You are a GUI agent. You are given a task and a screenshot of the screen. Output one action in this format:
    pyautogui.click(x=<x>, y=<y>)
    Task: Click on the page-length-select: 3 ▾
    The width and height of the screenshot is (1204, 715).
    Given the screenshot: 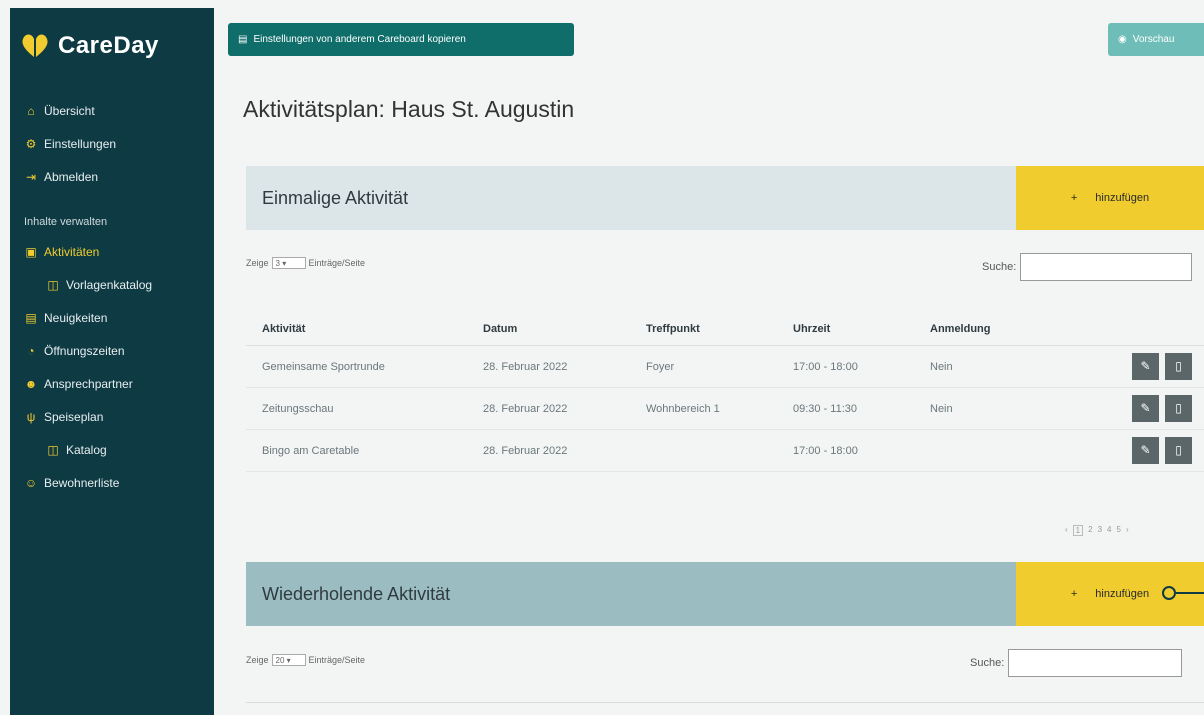 What is the action you would take?
    pyautogui.click(x=288, y=263)
    